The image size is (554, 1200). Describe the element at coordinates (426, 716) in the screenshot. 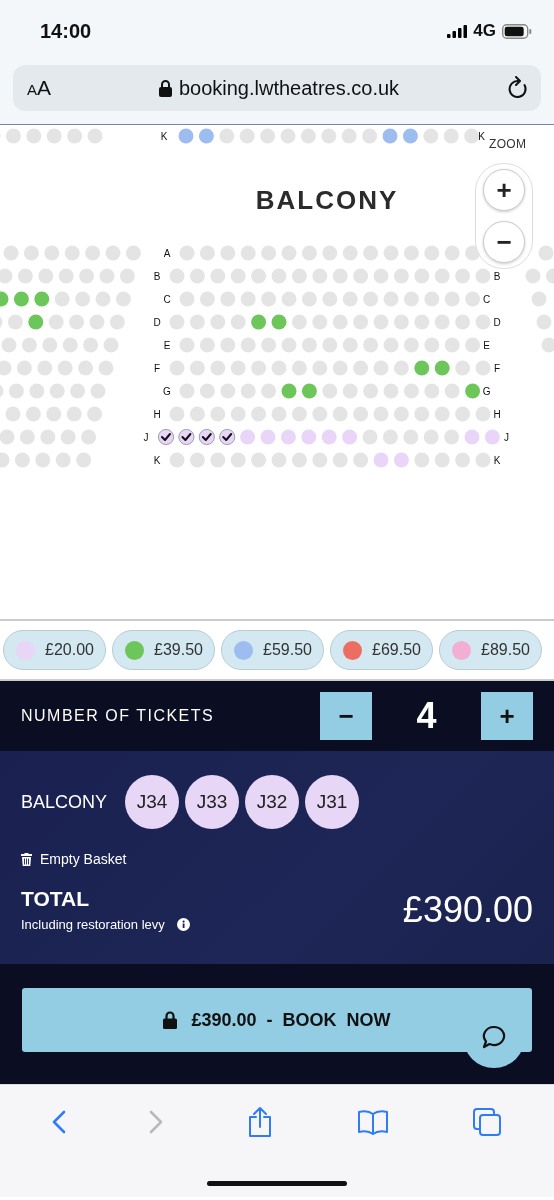

I see `ticket-count: 4` at that location.